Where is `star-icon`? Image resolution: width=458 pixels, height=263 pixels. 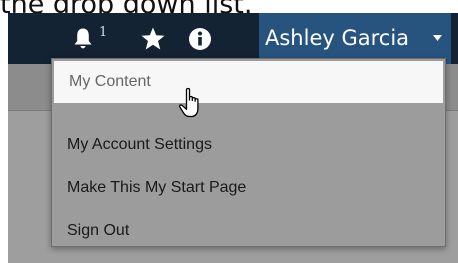
star-icon is located at coordinates (153, 39).